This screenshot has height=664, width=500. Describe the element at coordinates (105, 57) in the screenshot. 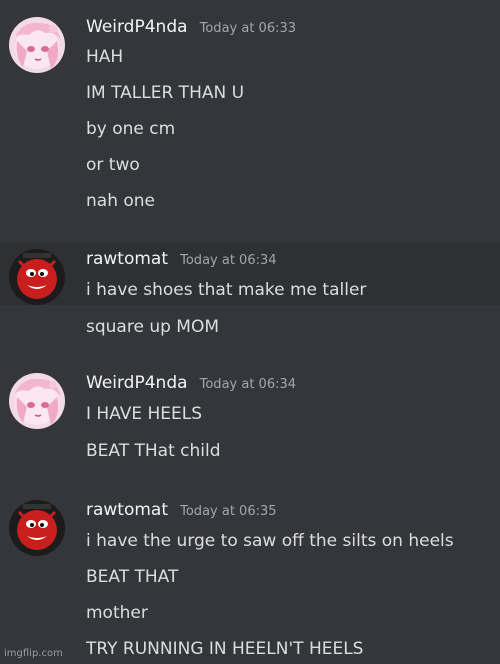

I see `message-text: HAH` at that location.